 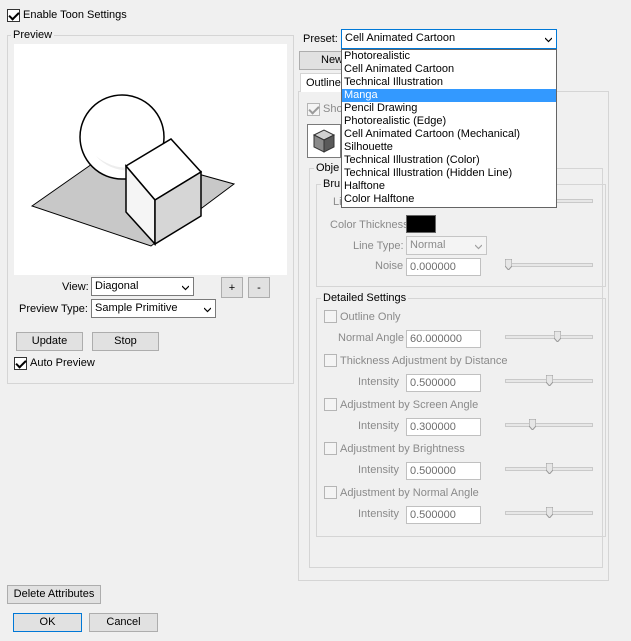 What do you see at coordinates (549, 337) in the screenshot?
I see `normal-angle-slider-track` at bounding box center [549, 337].